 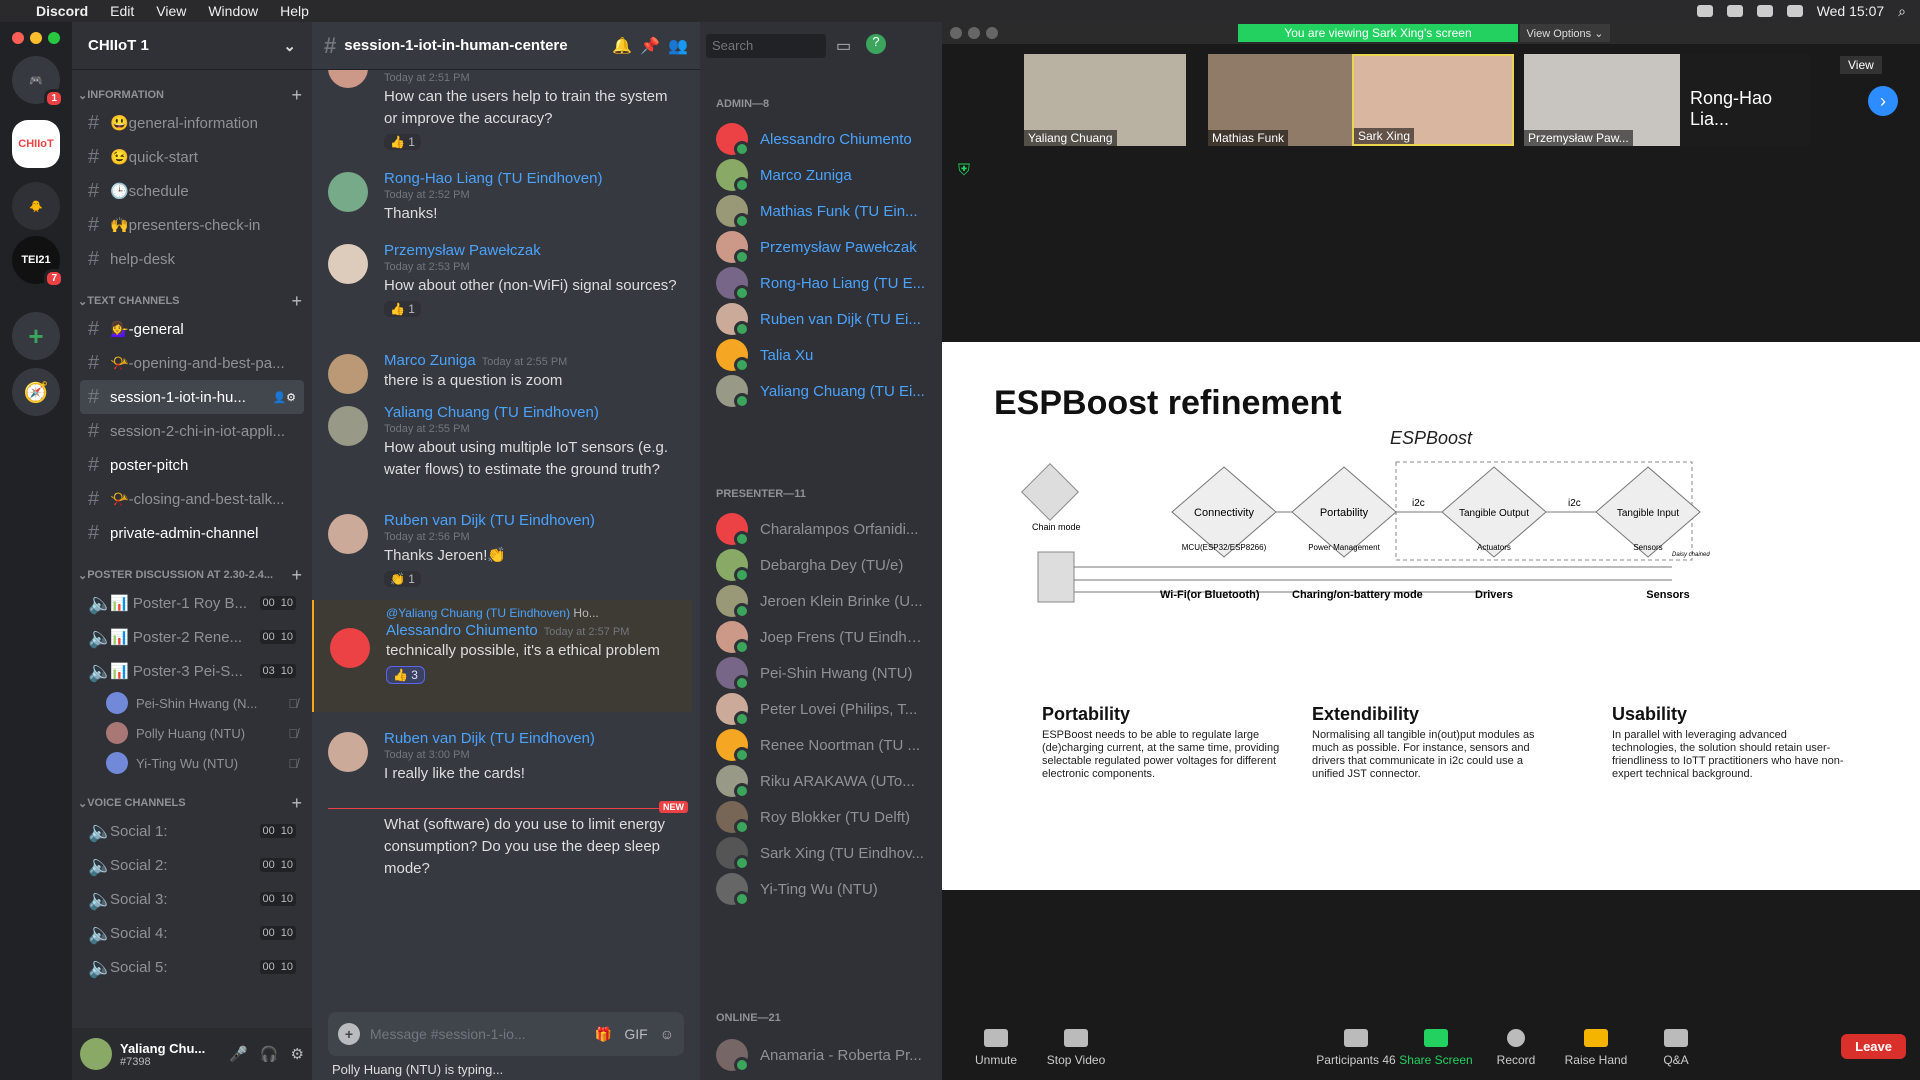 I want to click on channel-presenters-check-in: # 🙌presenters-check-in, so click(x=192, y=225).